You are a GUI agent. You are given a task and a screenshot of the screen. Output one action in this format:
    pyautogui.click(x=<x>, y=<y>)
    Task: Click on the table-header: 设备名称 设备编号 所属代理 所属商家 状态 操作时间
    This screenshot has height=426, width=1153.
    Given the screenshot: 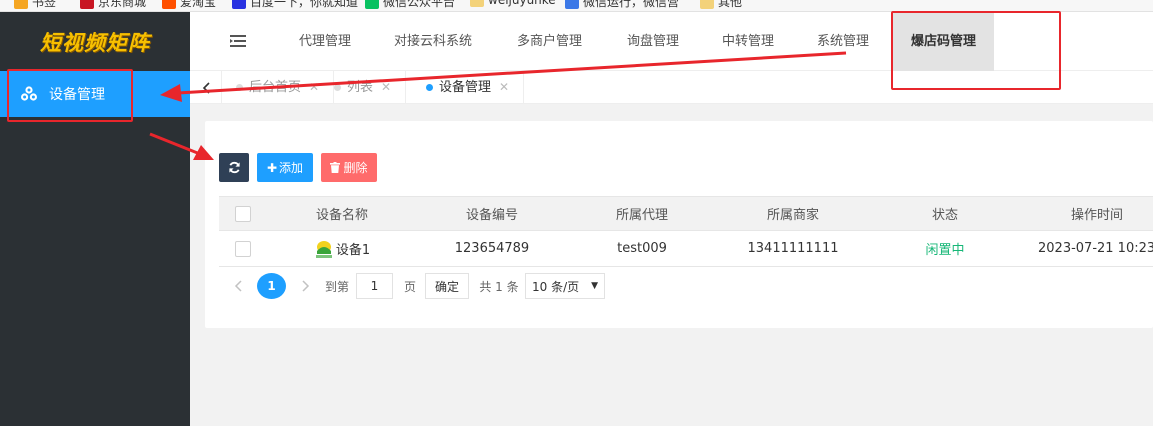 What is the action you would take?
    pyautogui.click(x=686, y=214)
    